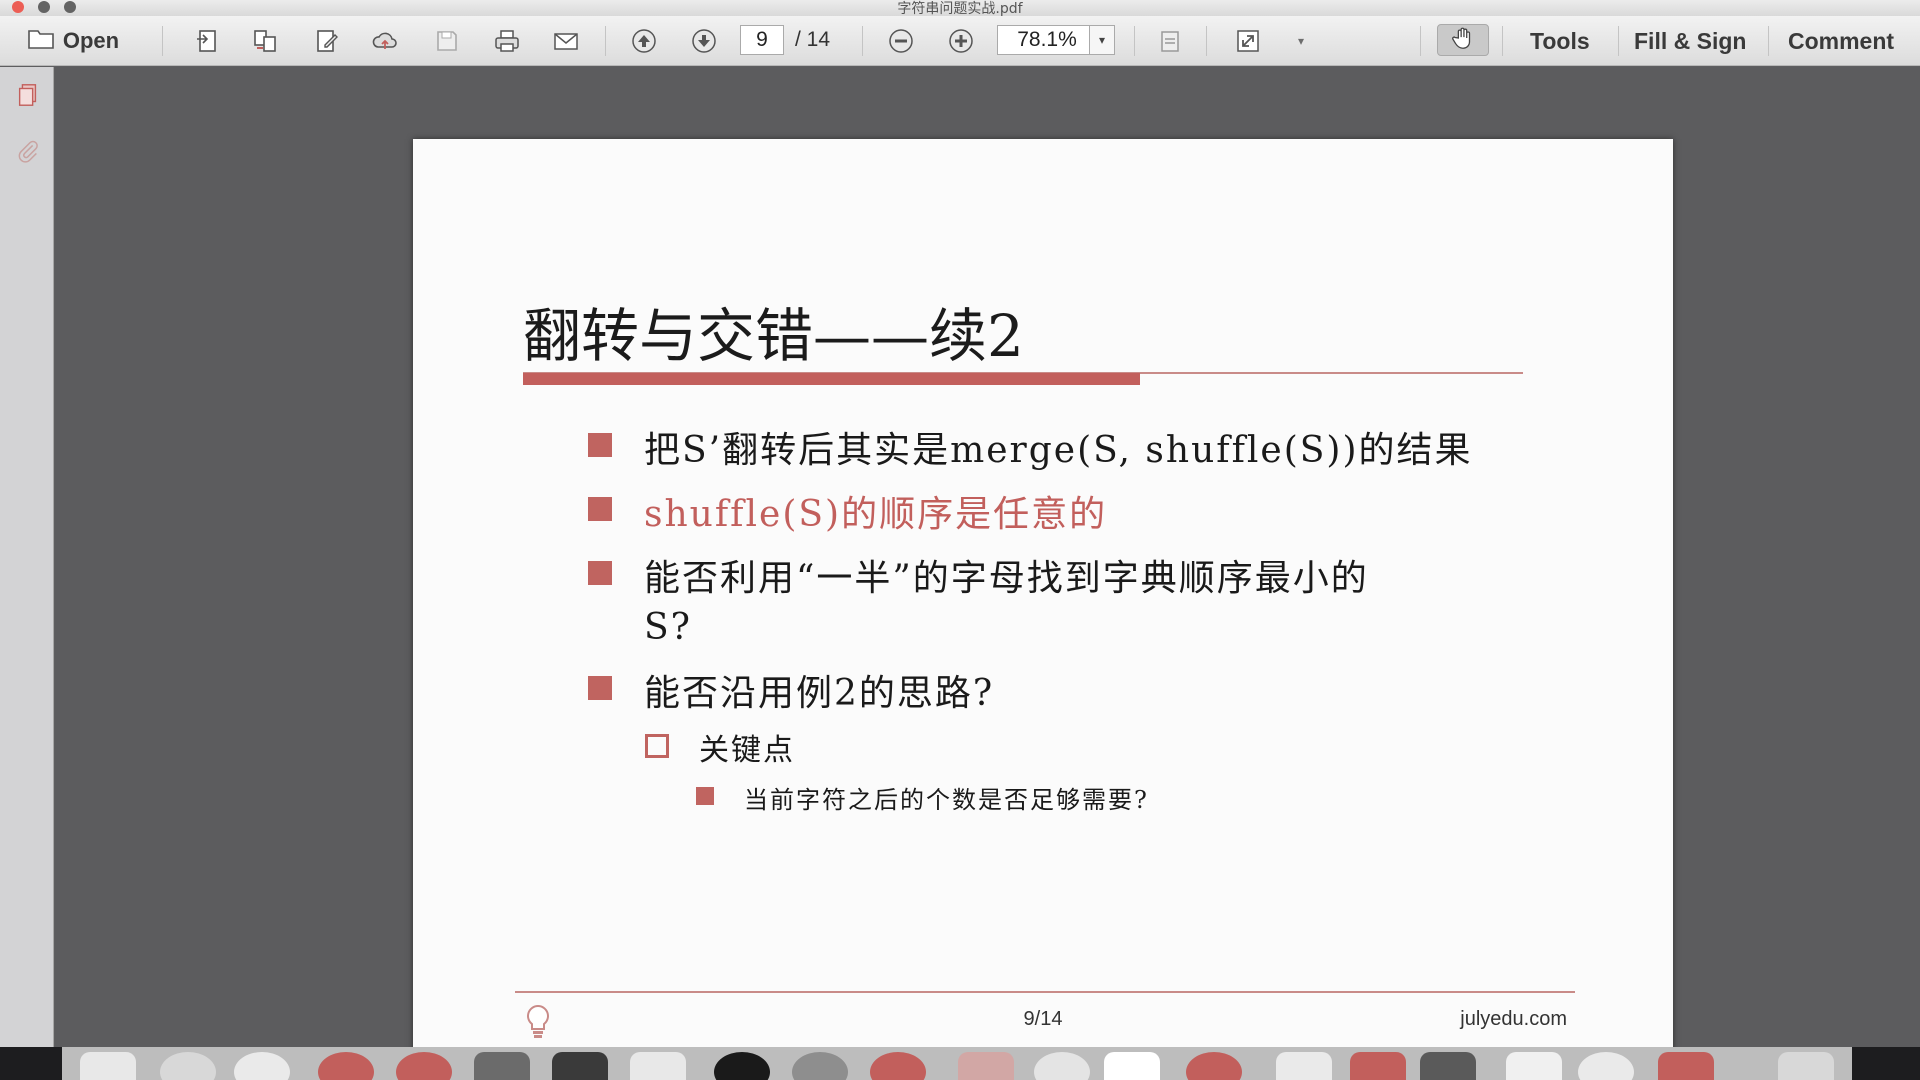 This screenshot has width=1920, height=1080. I want to click on toolbar-more-chevron-icon: ▾, so click(1301, 41).